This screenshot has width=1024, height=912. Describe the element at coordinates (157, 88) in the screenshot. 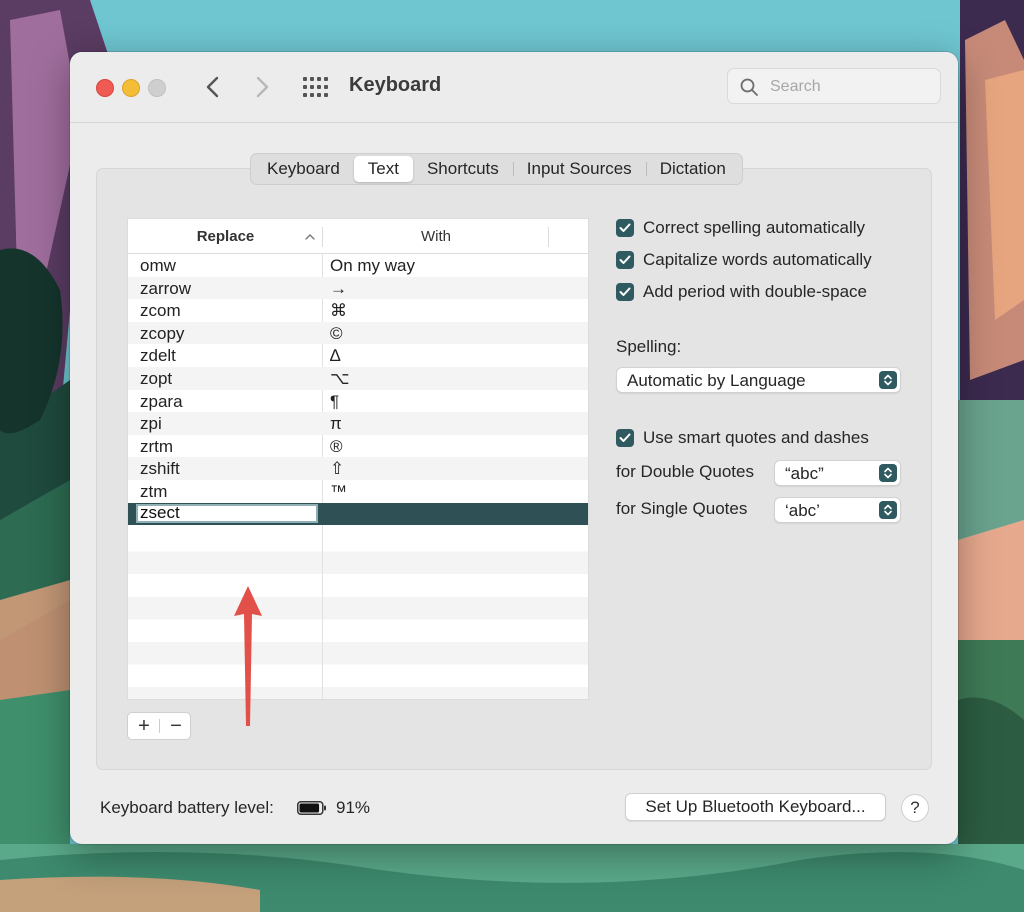

I see `zoom-window-button` at that location.